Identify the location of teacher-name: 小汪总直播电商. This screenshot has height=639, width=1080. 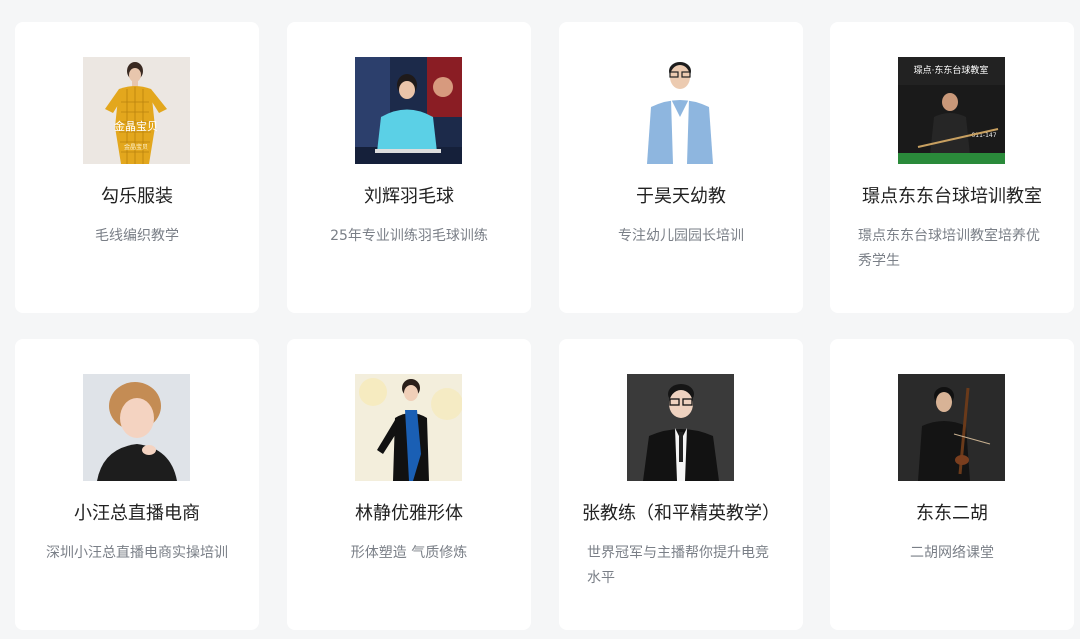
(137, 513).